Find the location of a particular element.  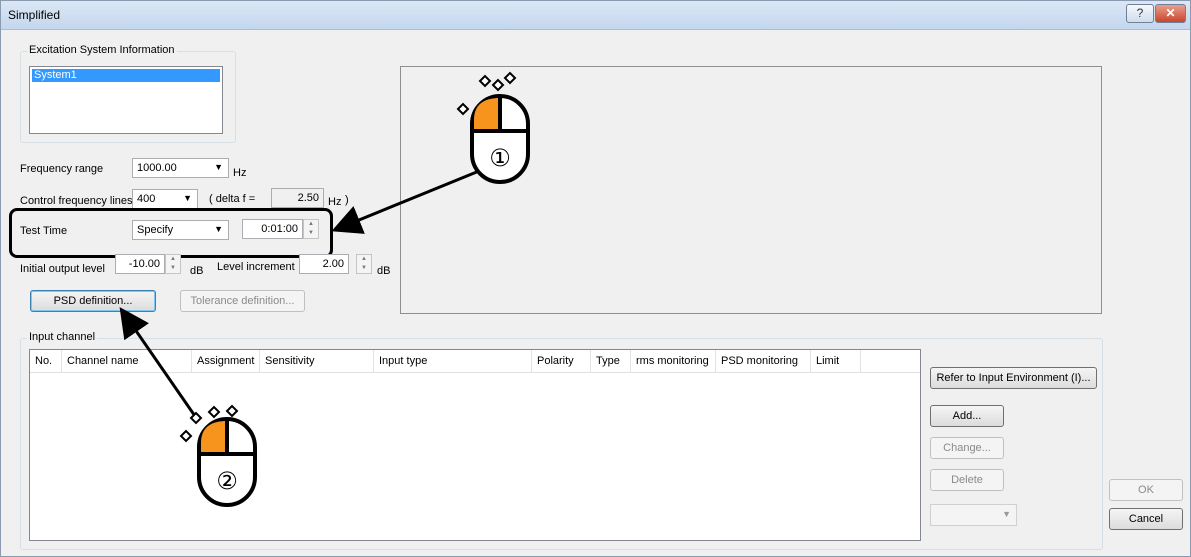

step-1-label: ① is located at coordinates (500, 158).